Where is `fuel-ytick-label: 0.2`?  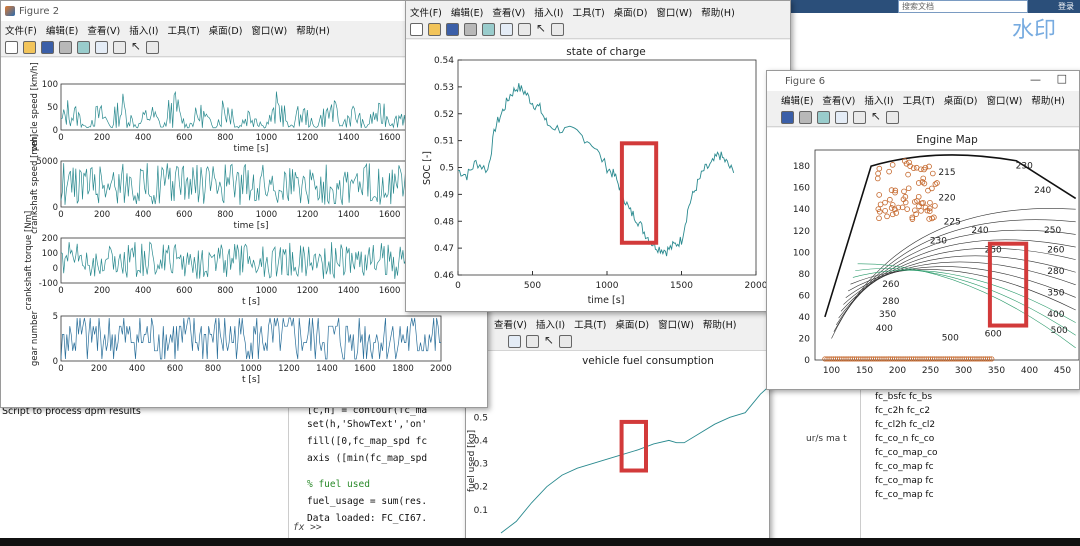 fuel-ytick-label: 0.2 is located at coordinates (481, 488).